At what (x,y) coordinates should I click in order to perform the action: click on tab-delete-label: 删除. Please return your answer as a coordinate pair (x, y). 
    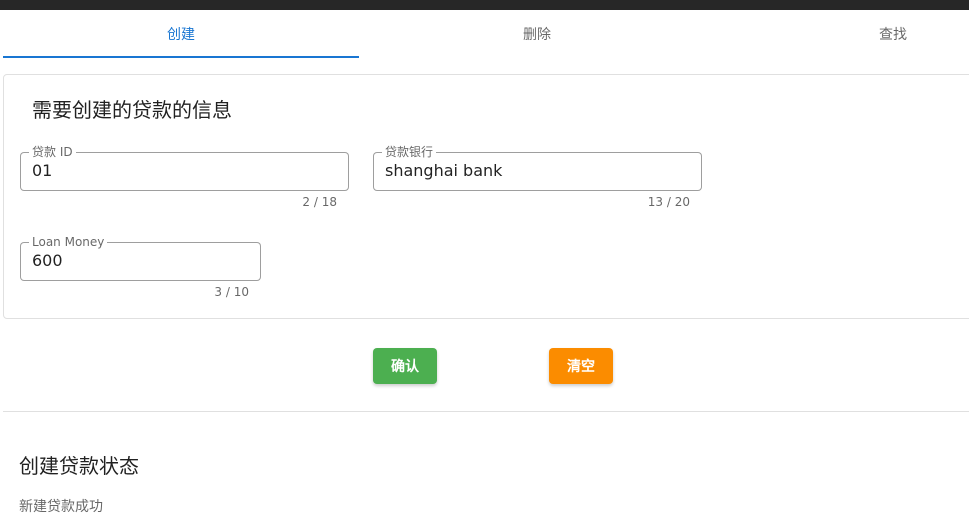
    Looking at the image, I should click on (537, 35).